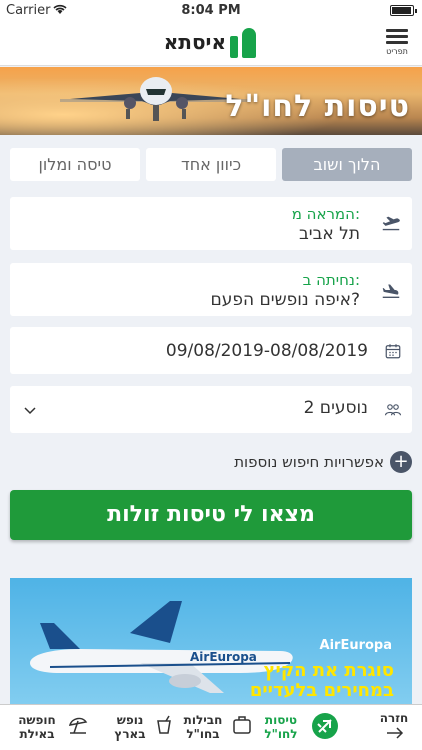  I want to click on passengers-field: 2 נוסעים, so click(211, 409).